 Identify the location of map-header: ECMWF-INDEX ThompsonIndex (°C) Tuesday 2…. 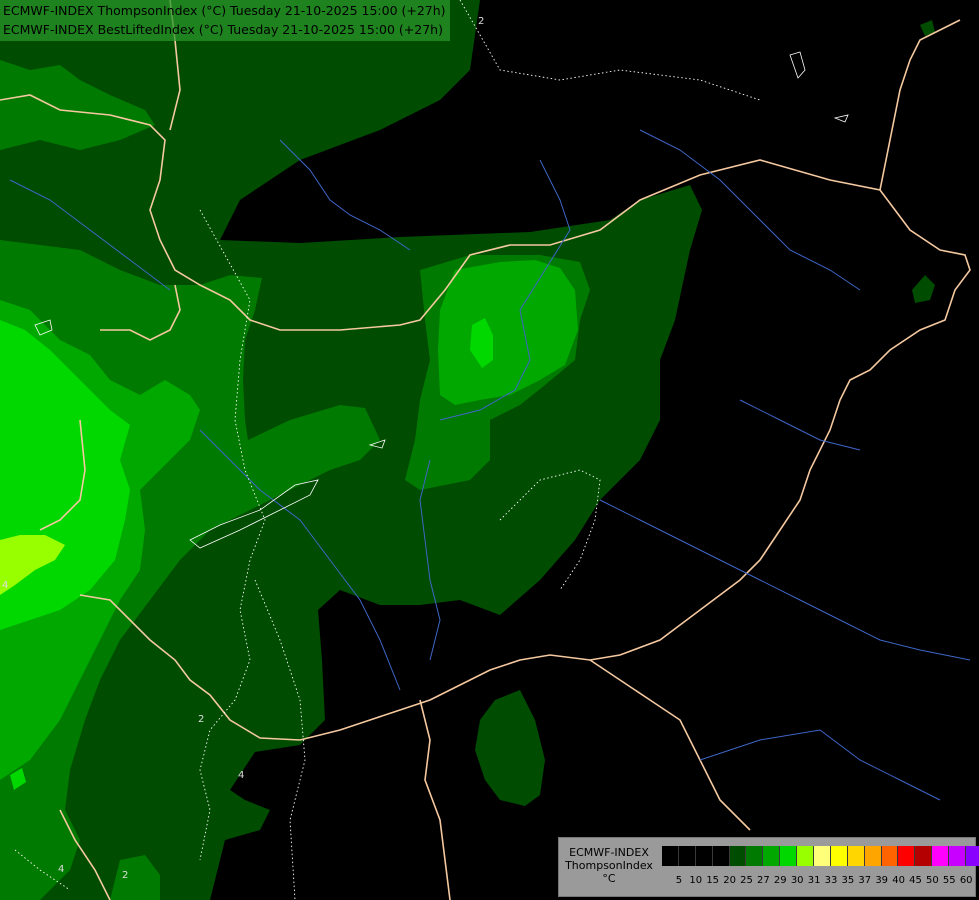
(225, 20).